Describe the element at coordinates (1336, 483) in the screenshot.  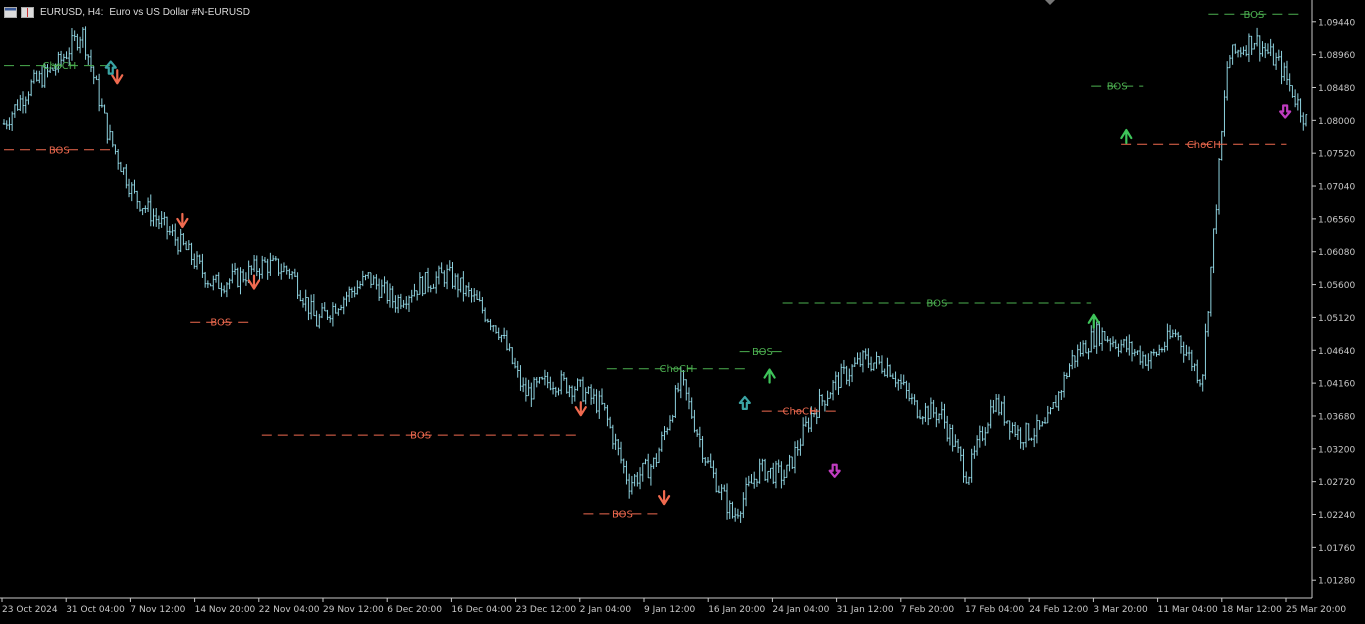
I see `y-tick-label: 1.02720` at that location.